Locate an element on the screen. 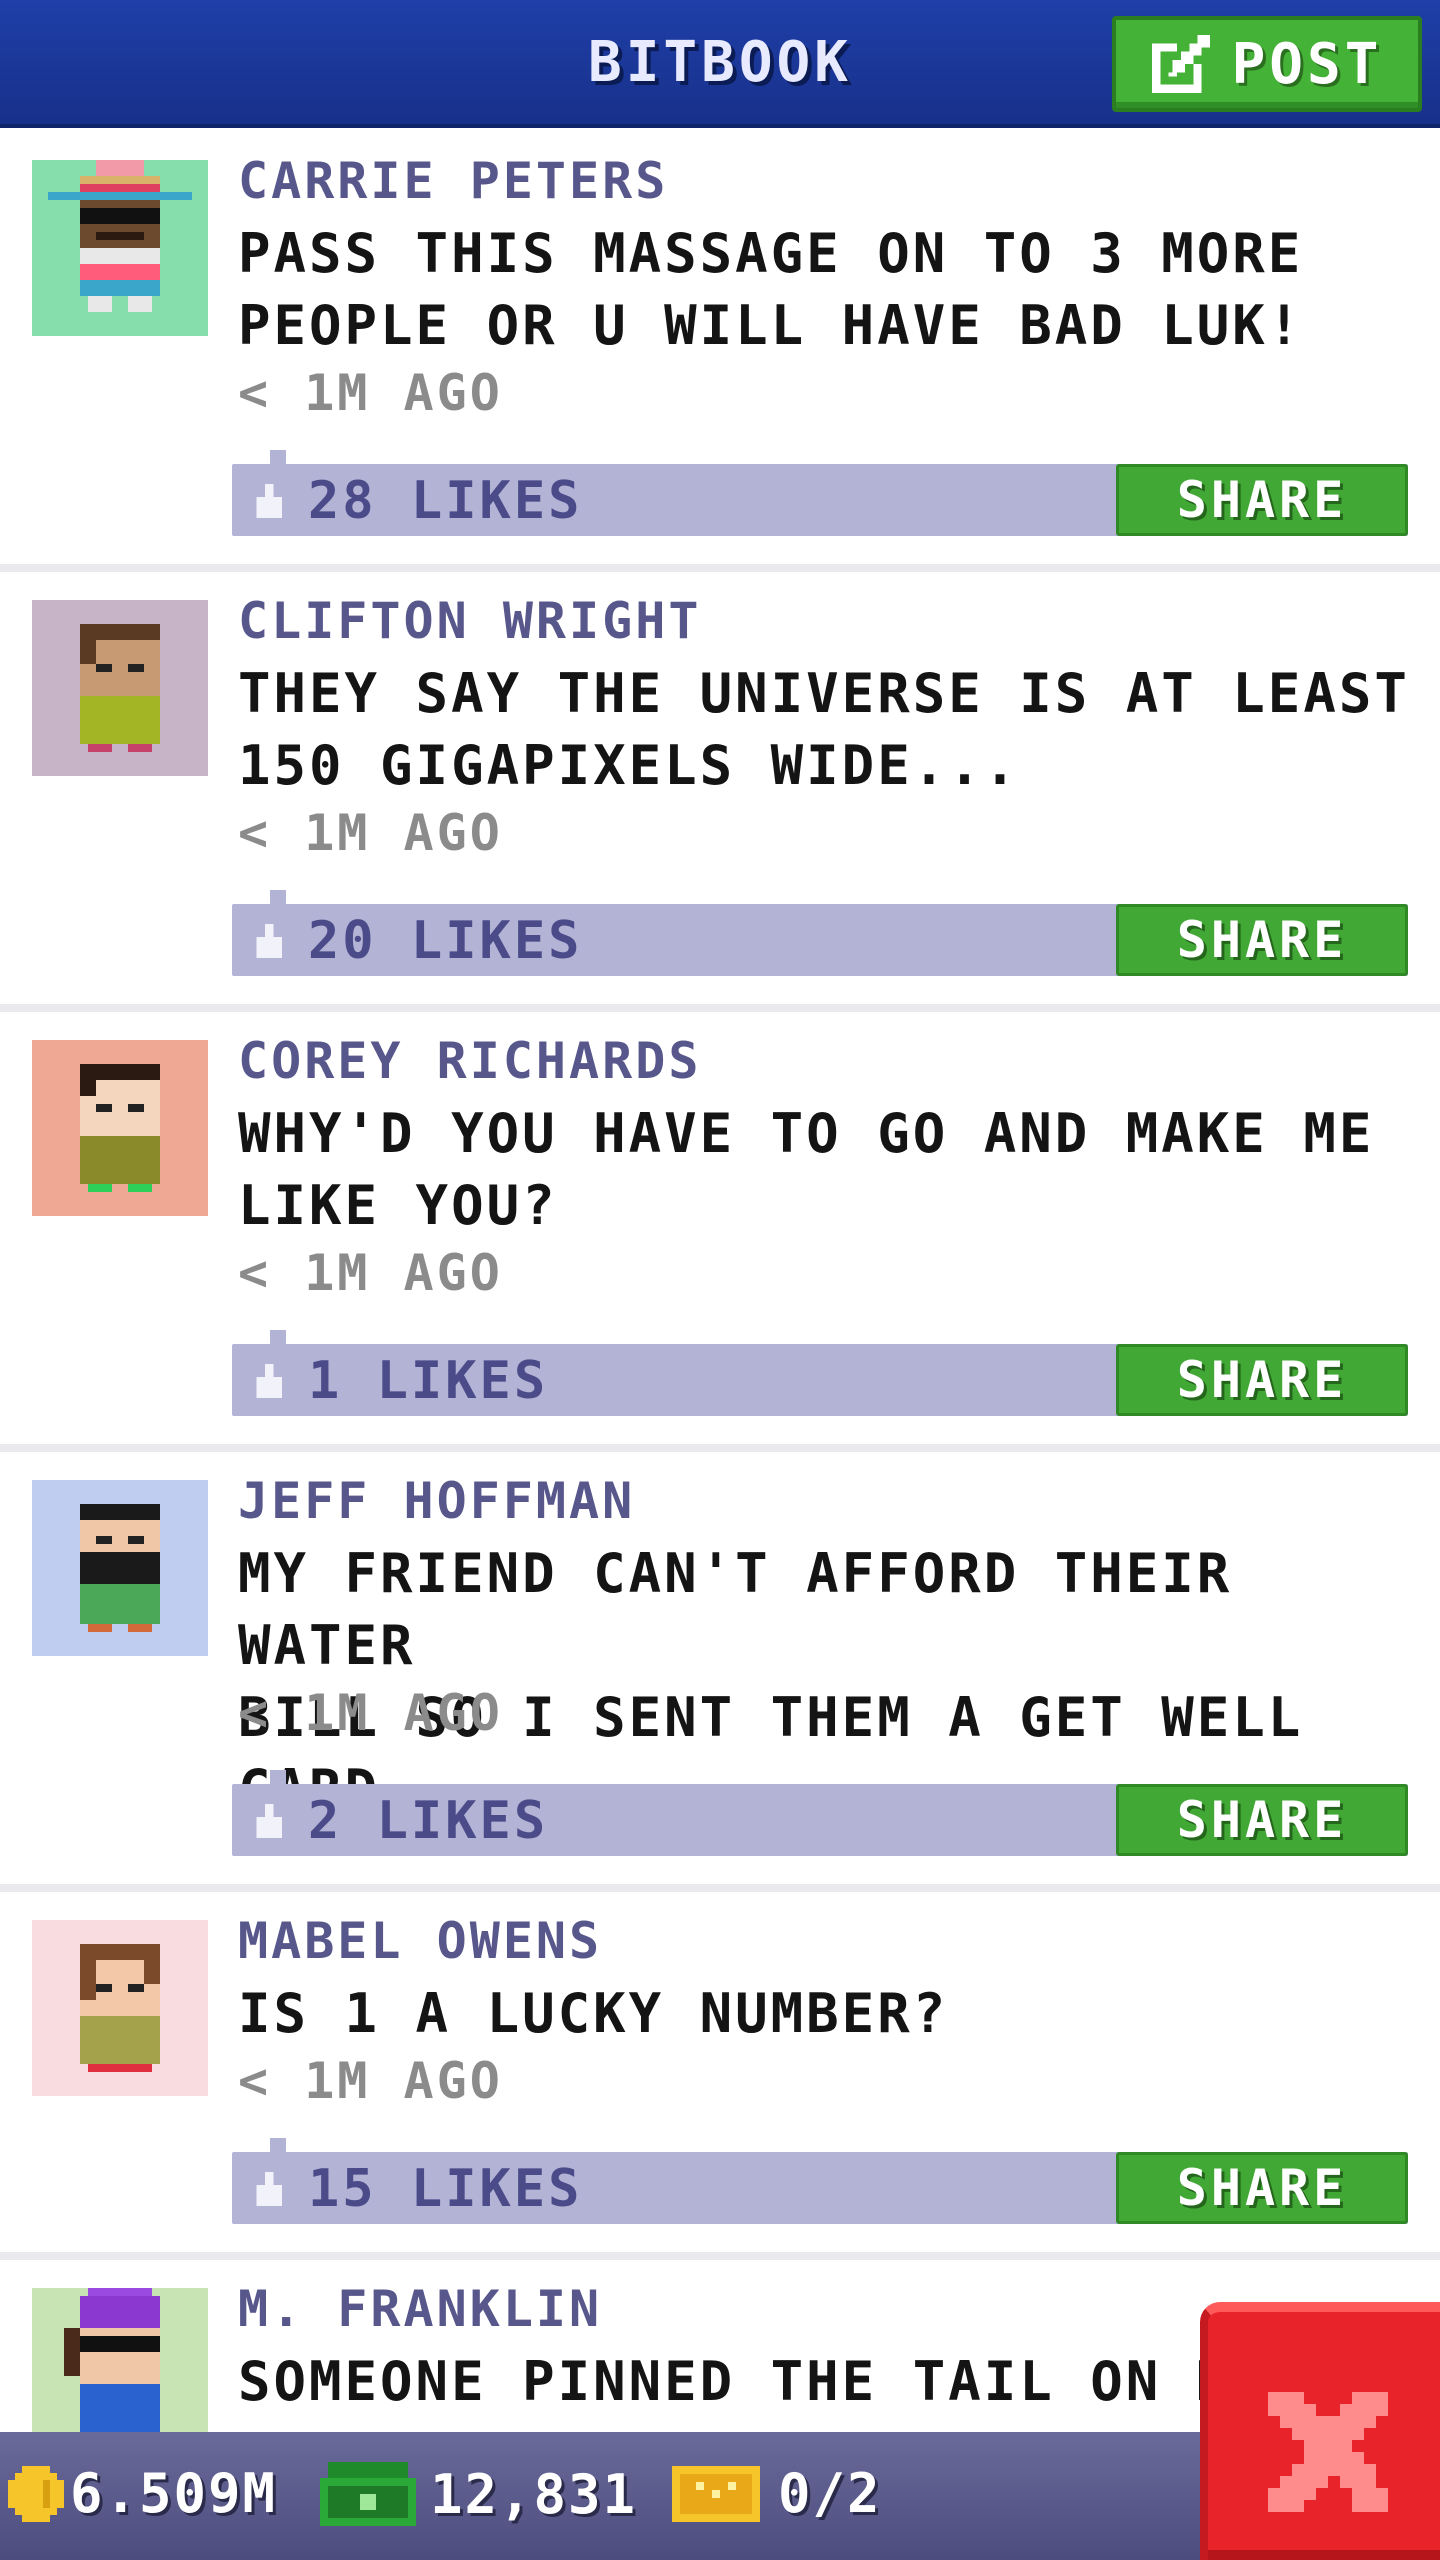  bux-value: 12,831 is located at coordinates (534, 2494).